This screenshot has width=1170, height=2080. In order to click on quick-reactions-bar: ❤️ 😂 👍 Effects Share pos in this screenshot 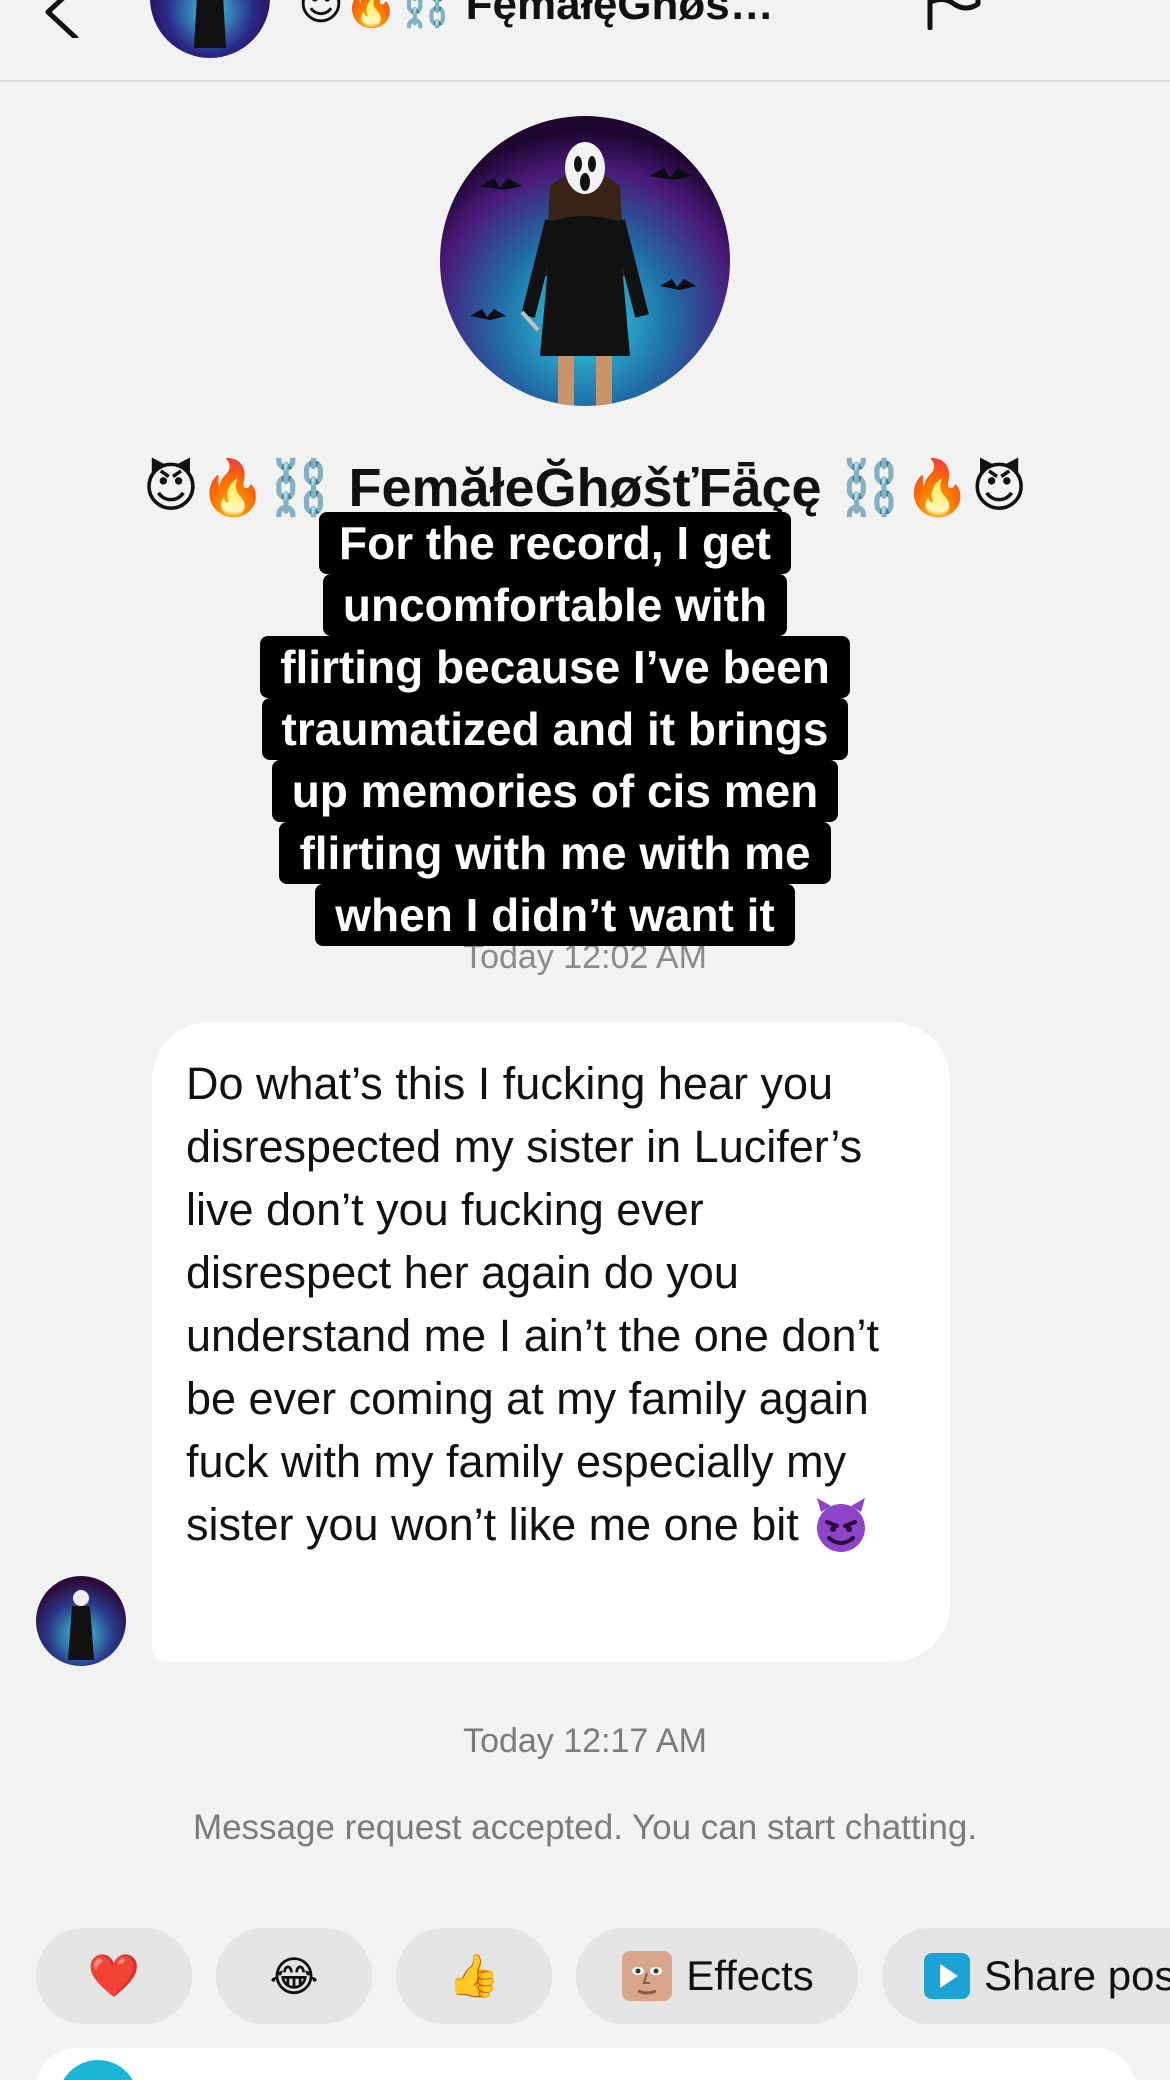, I will do `click(603, 1976)`.